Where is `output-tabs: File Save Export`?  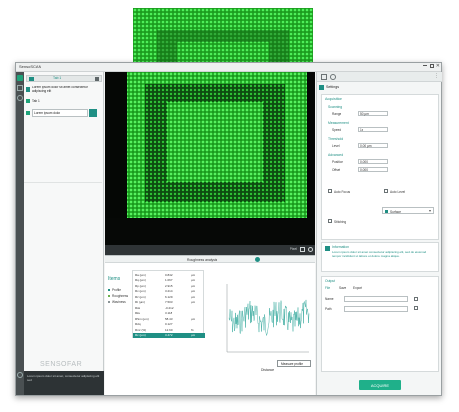
output-tabs: File Save Export is located at coordinates (355, 288).